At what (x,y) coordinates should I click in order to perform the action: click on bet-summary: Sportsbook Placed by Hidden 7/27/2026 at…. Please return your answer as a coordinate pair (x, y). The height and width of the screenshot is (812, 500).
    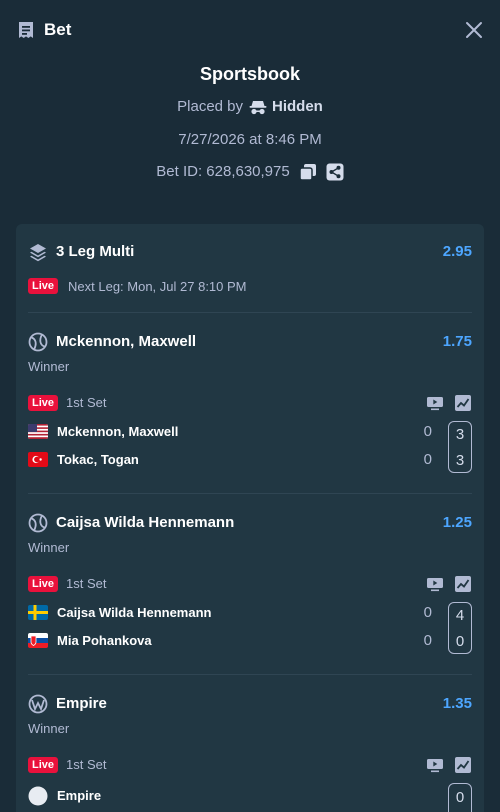
    Looking at the image, I should click on (250, 122).